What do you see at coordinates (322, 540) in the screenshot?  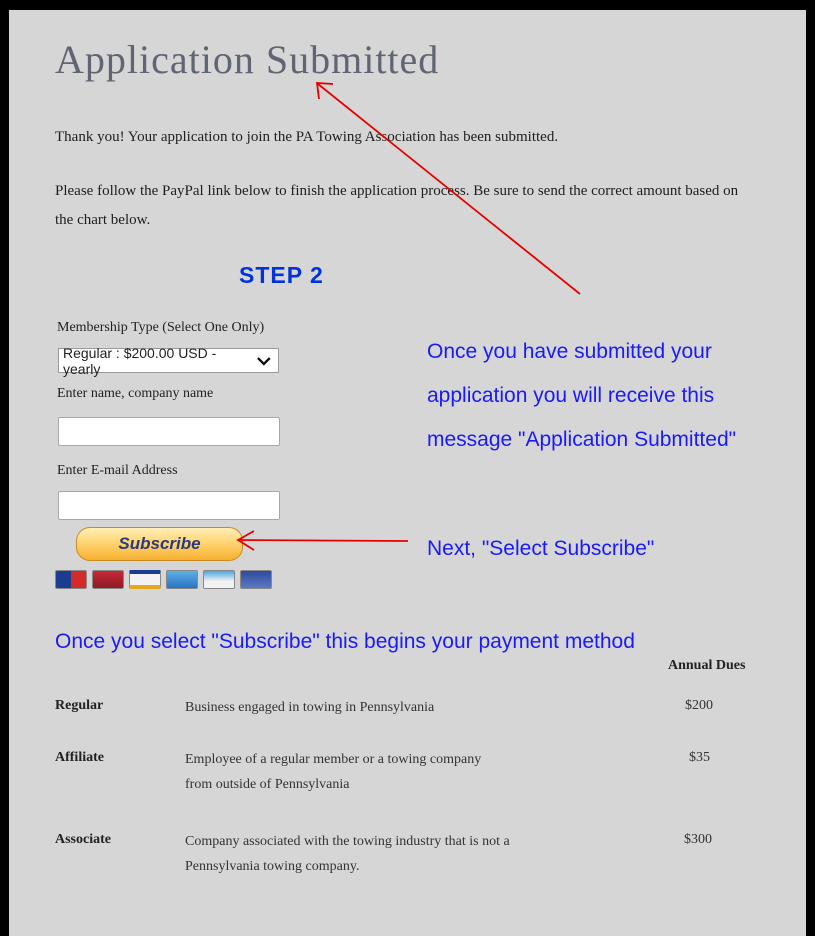 I see `arrow-to-subscribe` at bounding box center [322, 540].